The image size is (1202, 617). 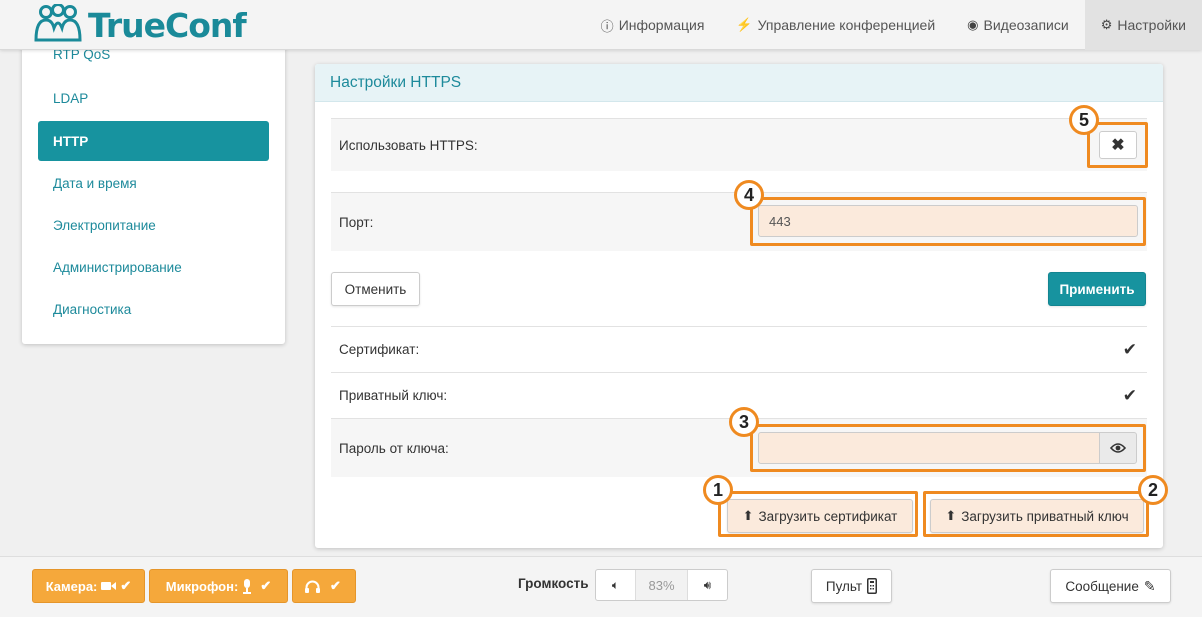 I want to click on video-camera-icon, so click(x=109, y=586).